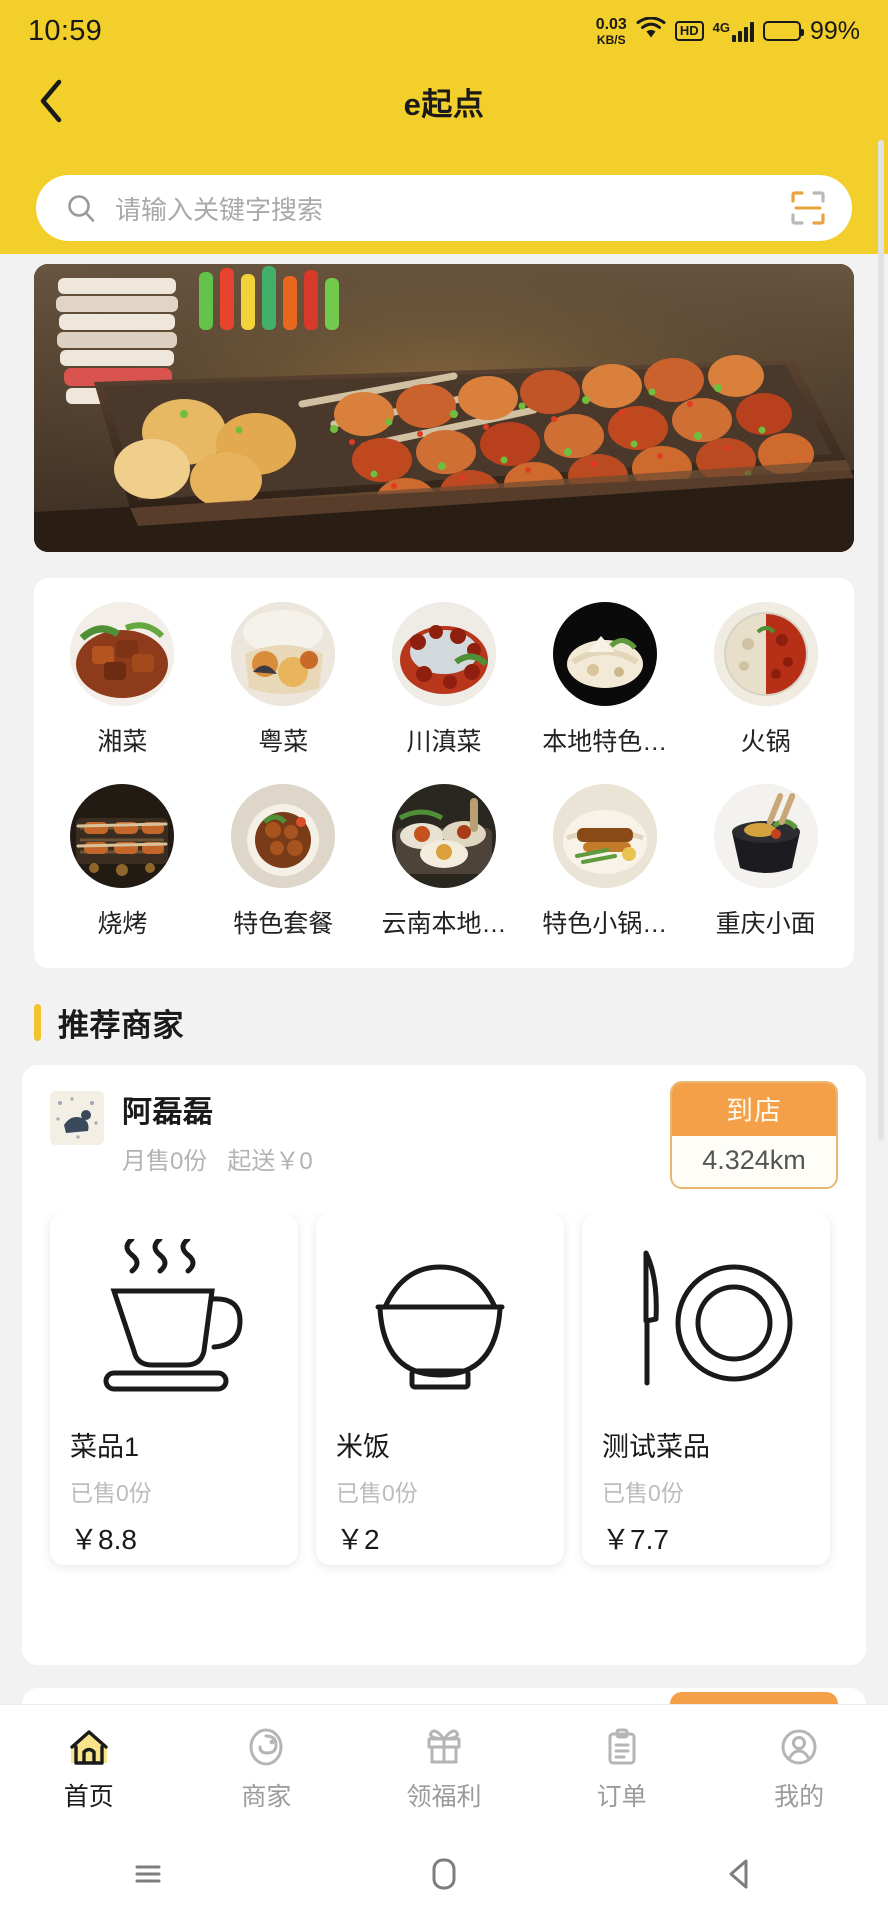 The height and width of the screenshot is (1920, 888). What do you see at coordinates (165, 1161) in the screenshot?
I see `merchant-monthly-sales: 月售0份` at bounding box center [165, 1161].